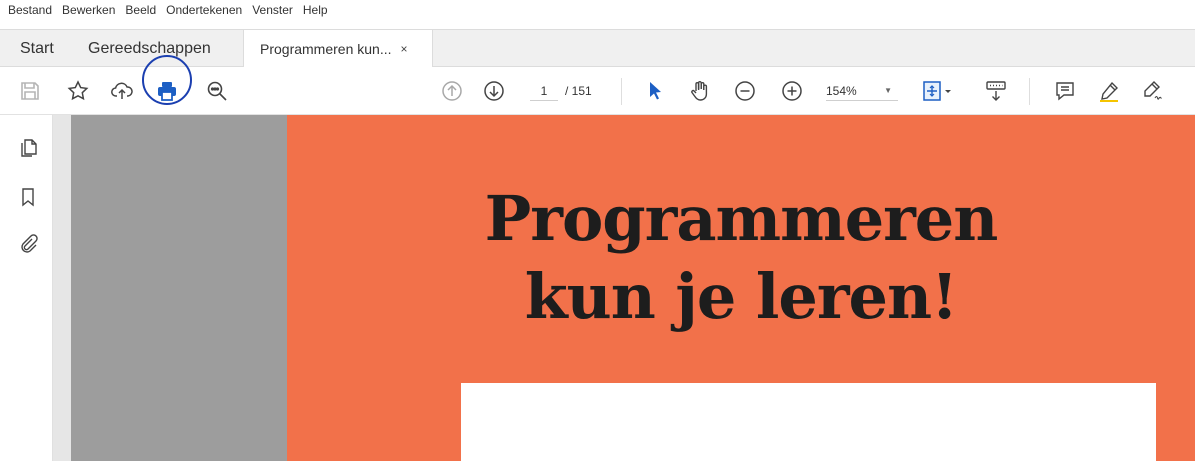 This screenshot has height=461, width=1195. I want to click on tab-document: Programmeren kun... ×, so click(338, 49).